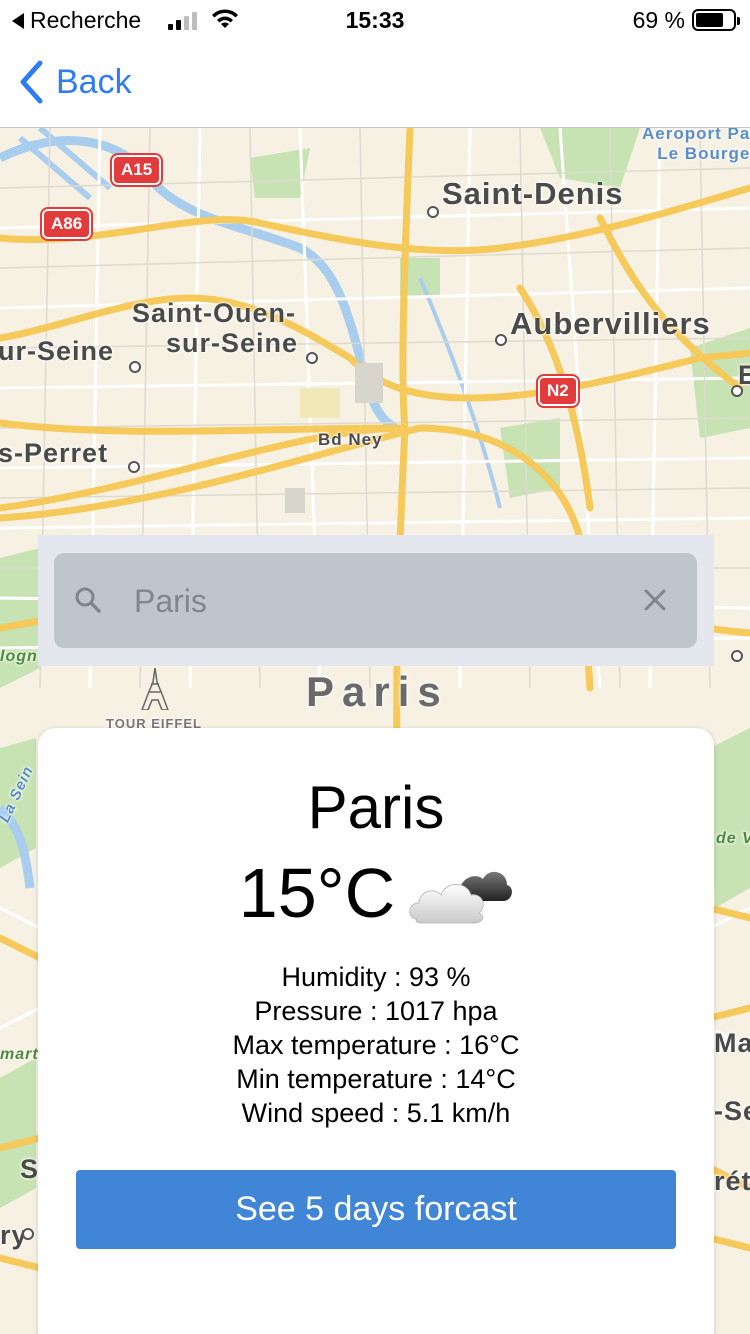 The width and height of the screenshot is (750, 1334). What do you see at coordinates (376, 1079) in the screenshot?
I see `min-temperature: Min temperature : 14°C` at bounding box center [376, 1079].